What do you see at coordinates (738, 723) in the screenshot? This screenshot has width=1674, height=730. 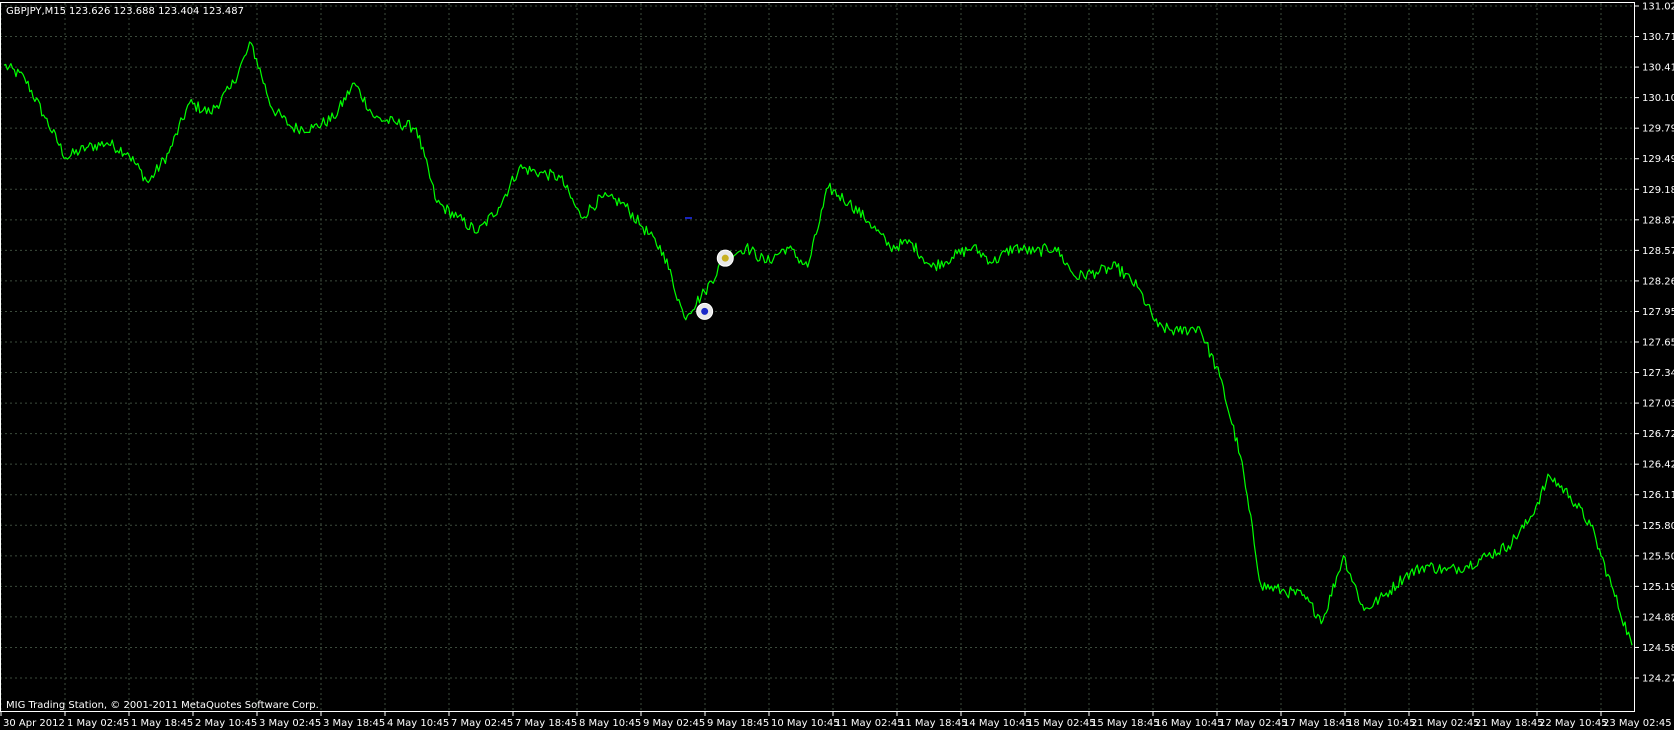 I see `x-tick-label: 9 May 18:45` at bounding box center [738, 723].